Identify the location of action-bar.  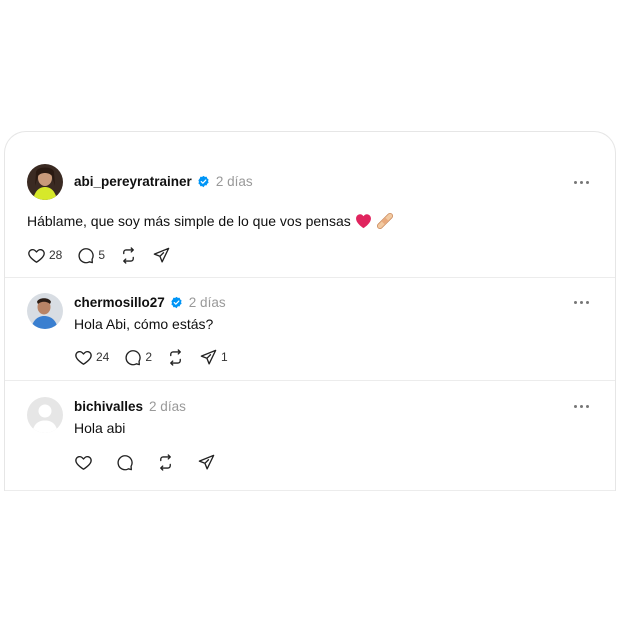
(156, 462).